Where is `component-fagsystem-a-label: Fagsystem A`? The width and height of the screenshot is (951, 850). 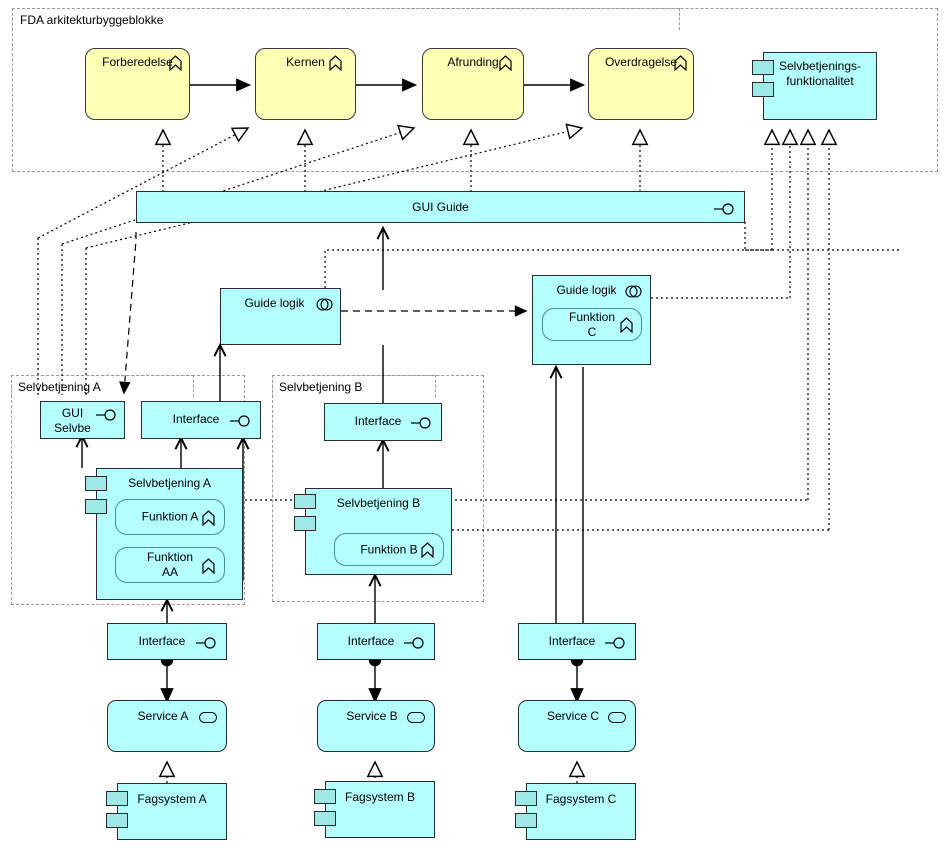
component-fagsystem-a-label: Fagsystem A is located at coordinates (172, 799).